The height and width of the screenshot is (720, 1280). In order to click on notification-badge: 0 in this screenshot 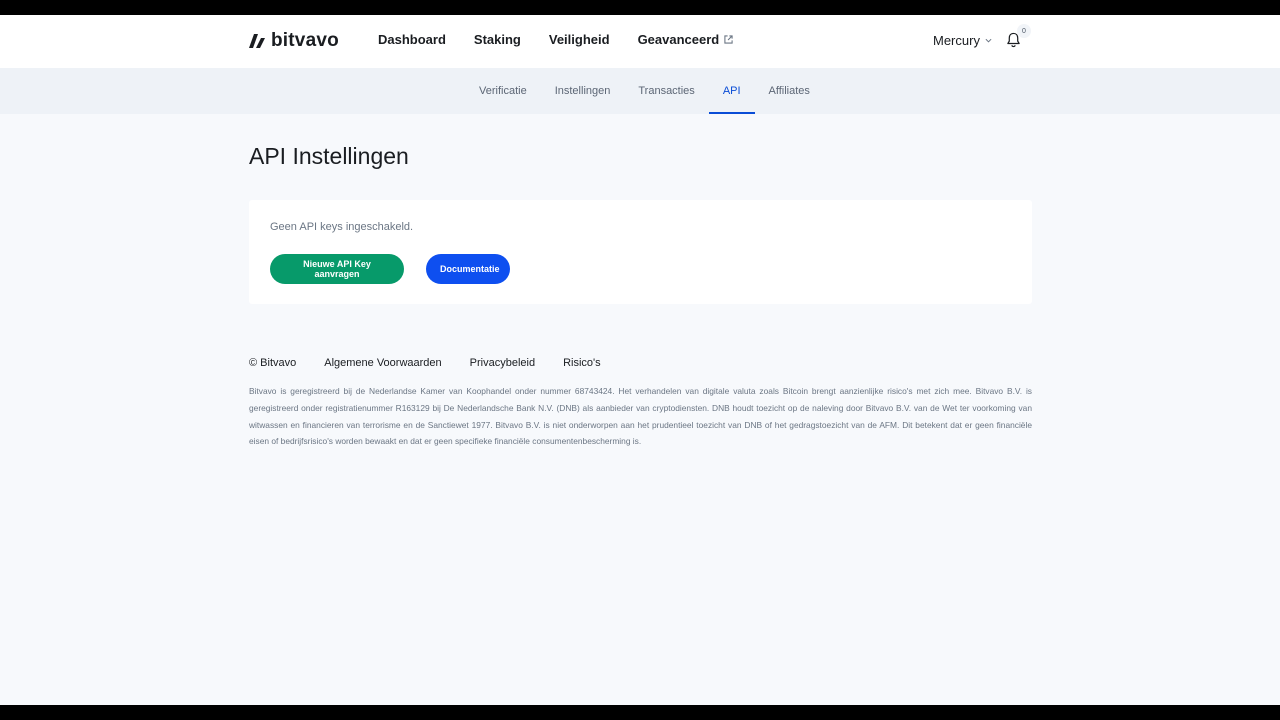, I will do `click(1024, 31)`.